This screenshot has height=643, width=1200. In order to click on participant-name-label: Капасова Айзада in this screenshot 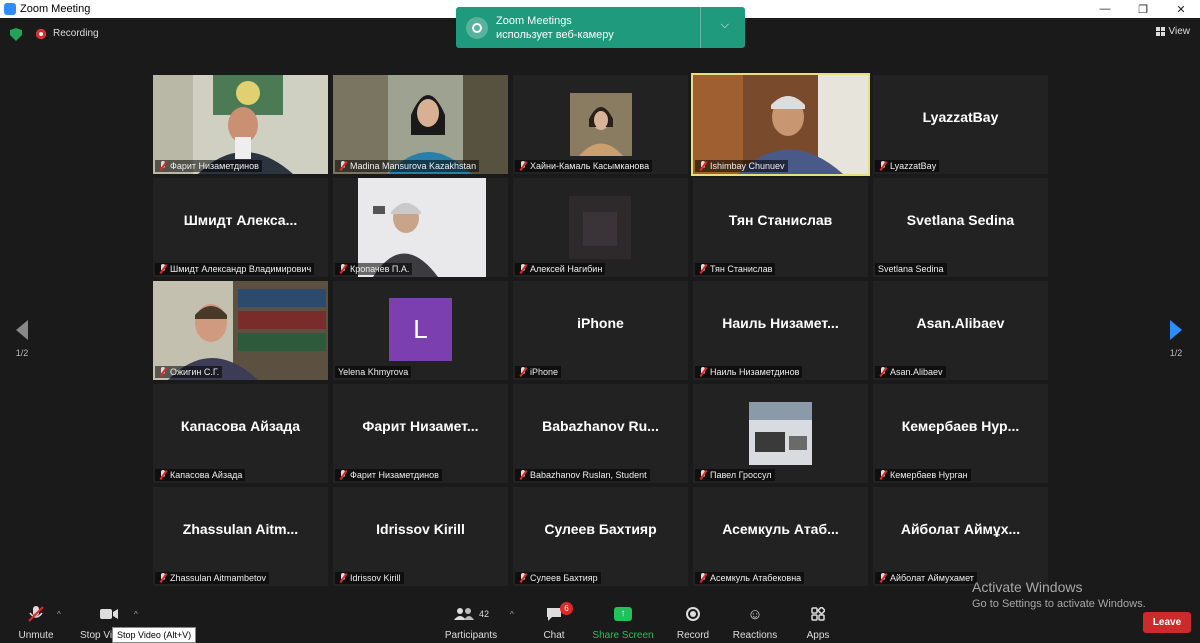, I will do `click(200, 475)`.